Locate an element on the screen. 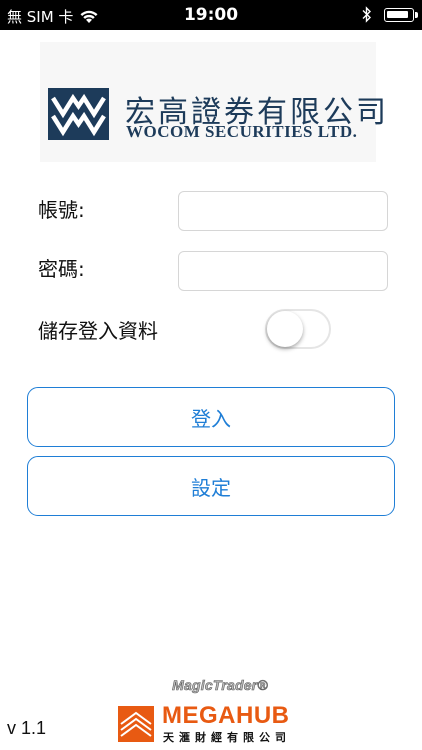  remember-login-toggle is located at coordinates (298, 329).